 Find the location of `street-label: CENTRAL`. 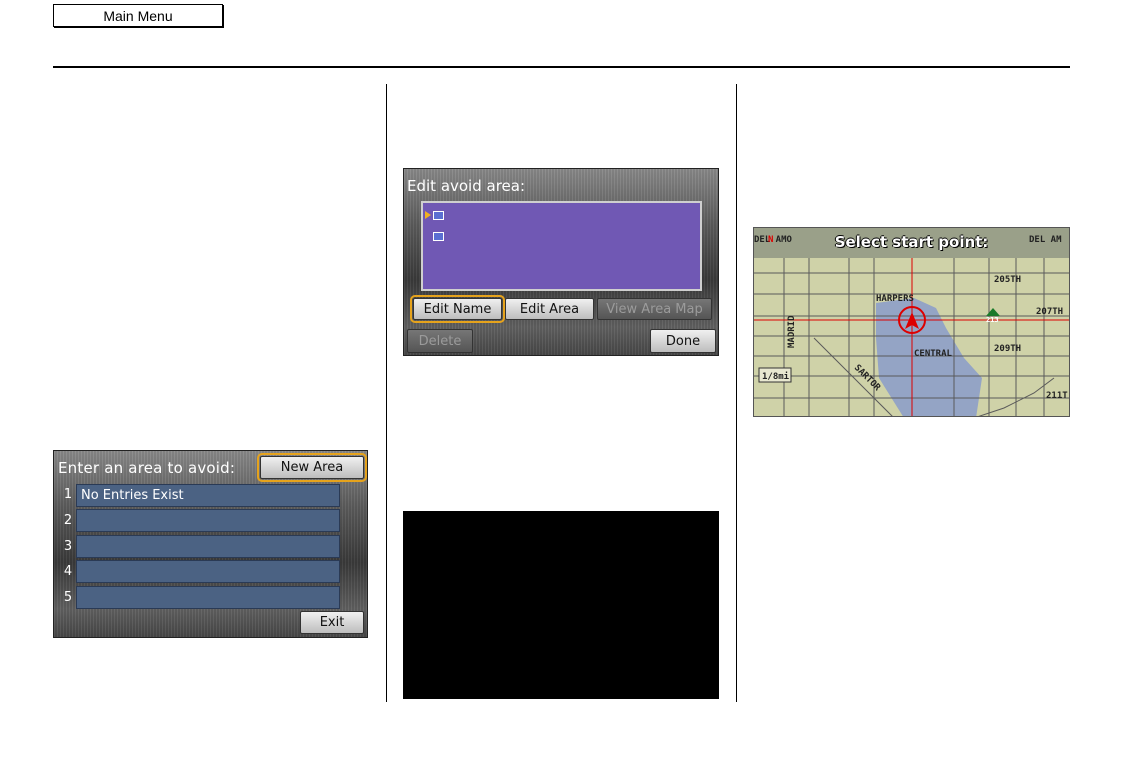

street-label: CENTRAL is located at coordinates (933, 354).